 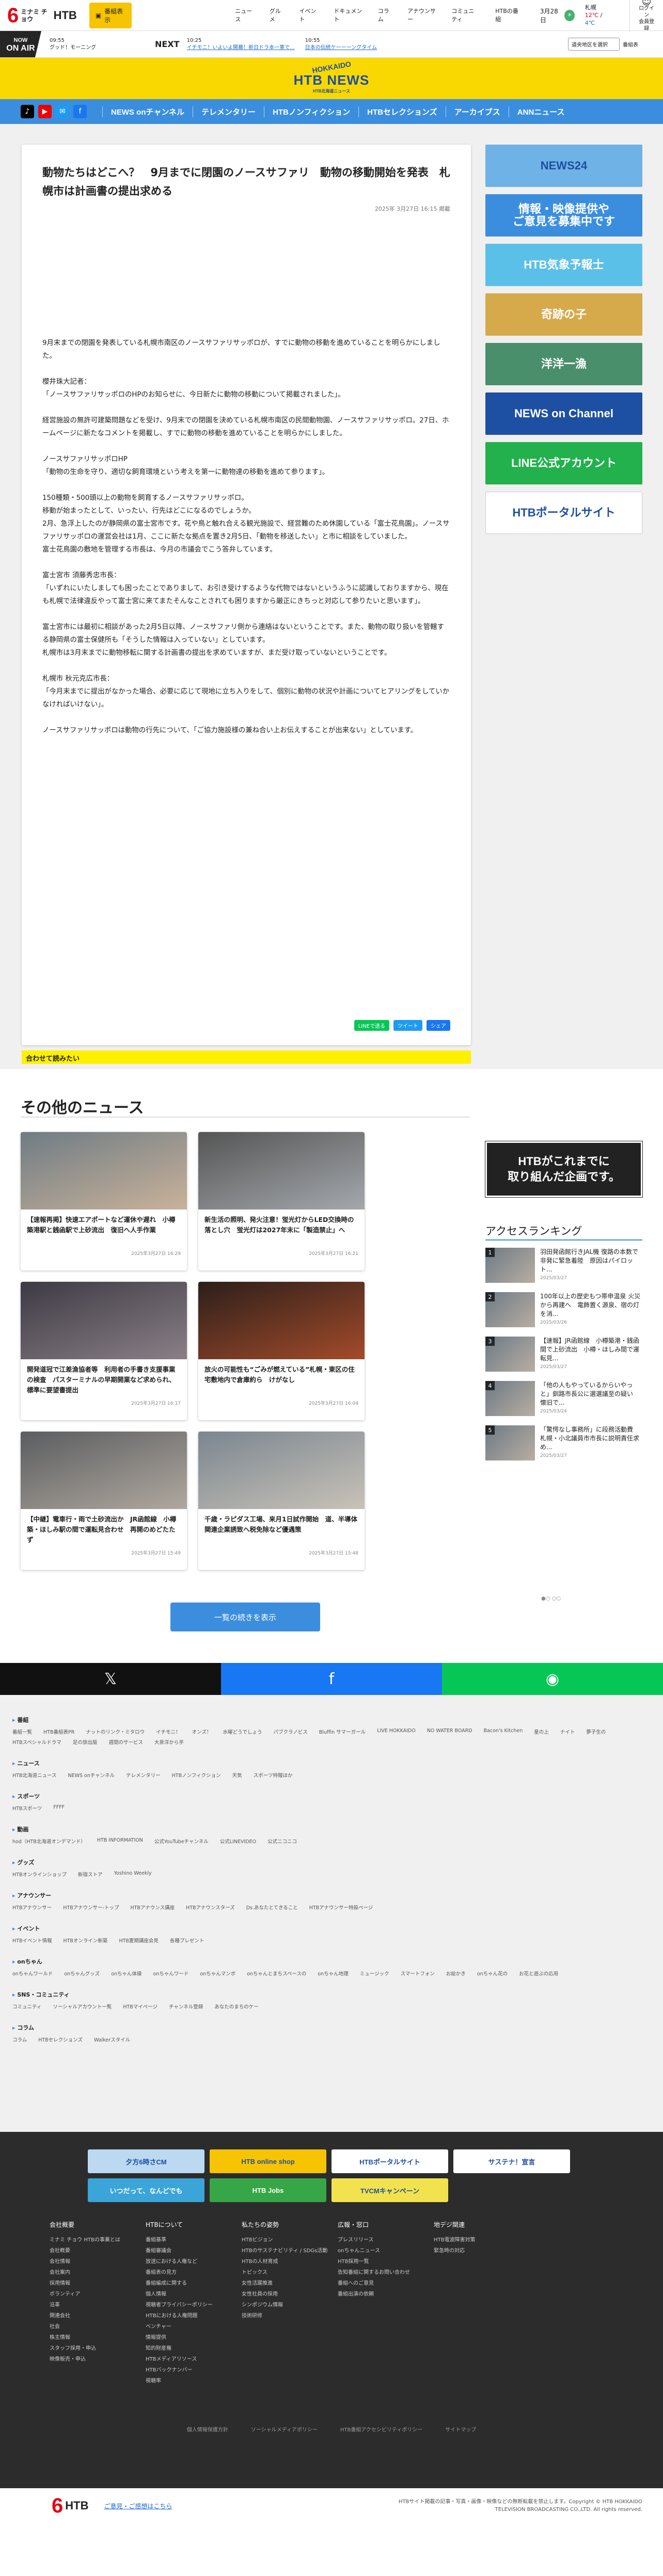 What do you see at coordinates (194, 2283) in the screenshot?
I see `footer-column-link: 番組編成に関する` at bounding box center [194, 2283].